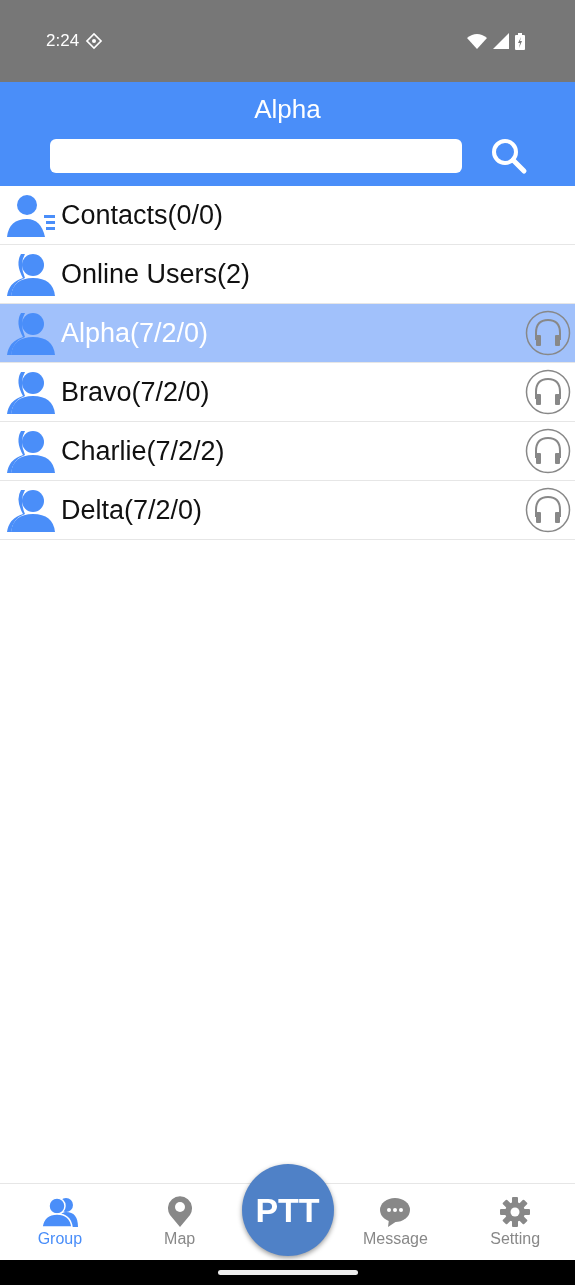 The image size is (575, 1285). Describe the element at coordinates (287, 451) in the screenshot. I see `list-item: Charlie(7/2/2)` at that location.